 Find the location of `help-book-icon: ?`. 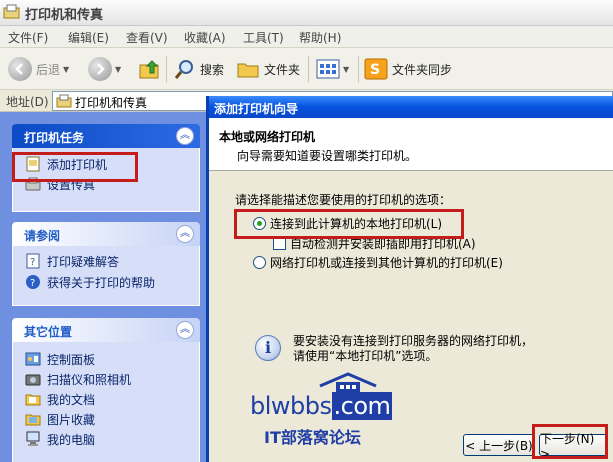

help-book-icon: ? is located at coordinates (33, 261).